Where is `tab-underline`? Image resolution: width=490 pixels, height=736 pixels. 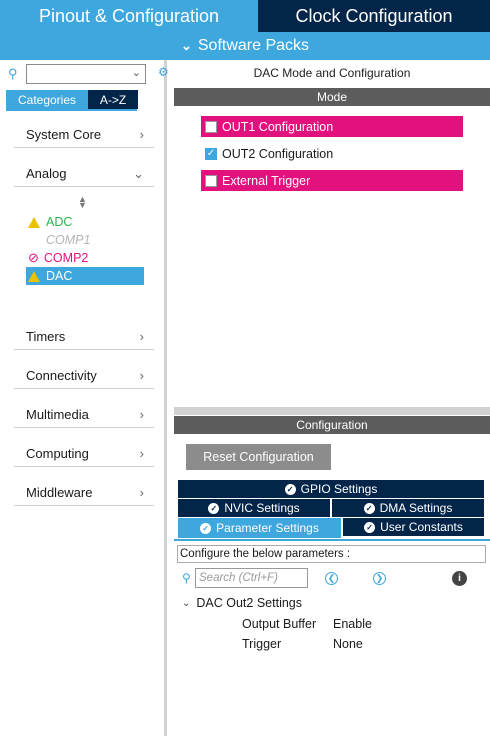
tab-underline is located at coordinates (71, 110).